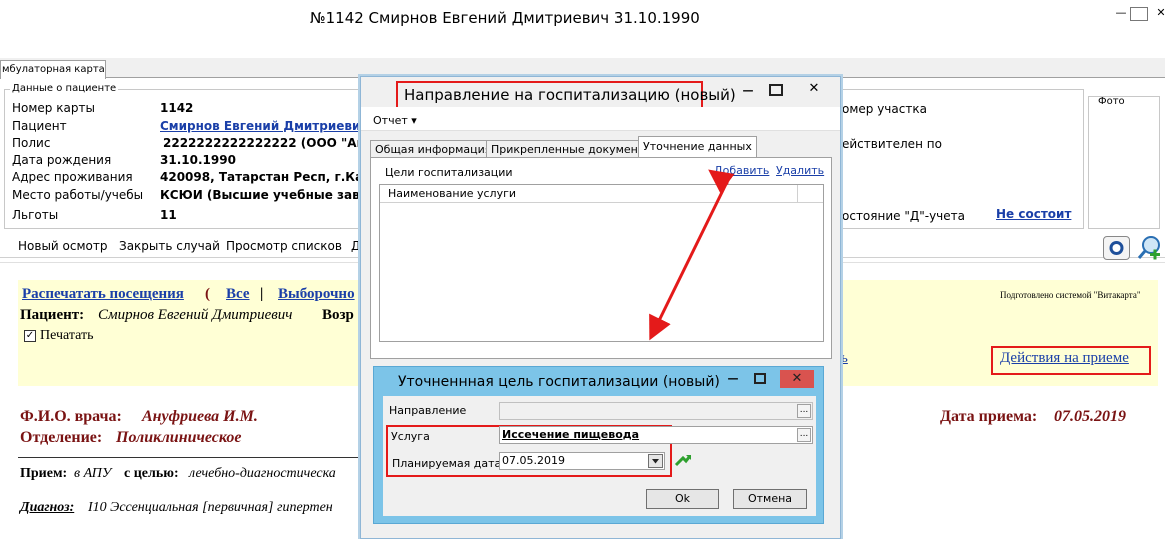 Image resolution: width=1165 pixels, height=539 pixels. I want to click on cancel-button: Отмена, so click(770, 499).